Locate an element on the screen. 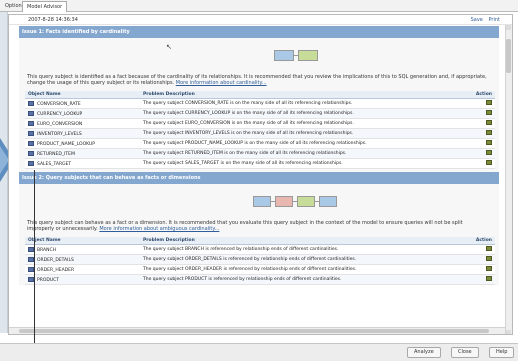  object-name-cell: EURO_CONVERSION is located at coordinates (82, 123).